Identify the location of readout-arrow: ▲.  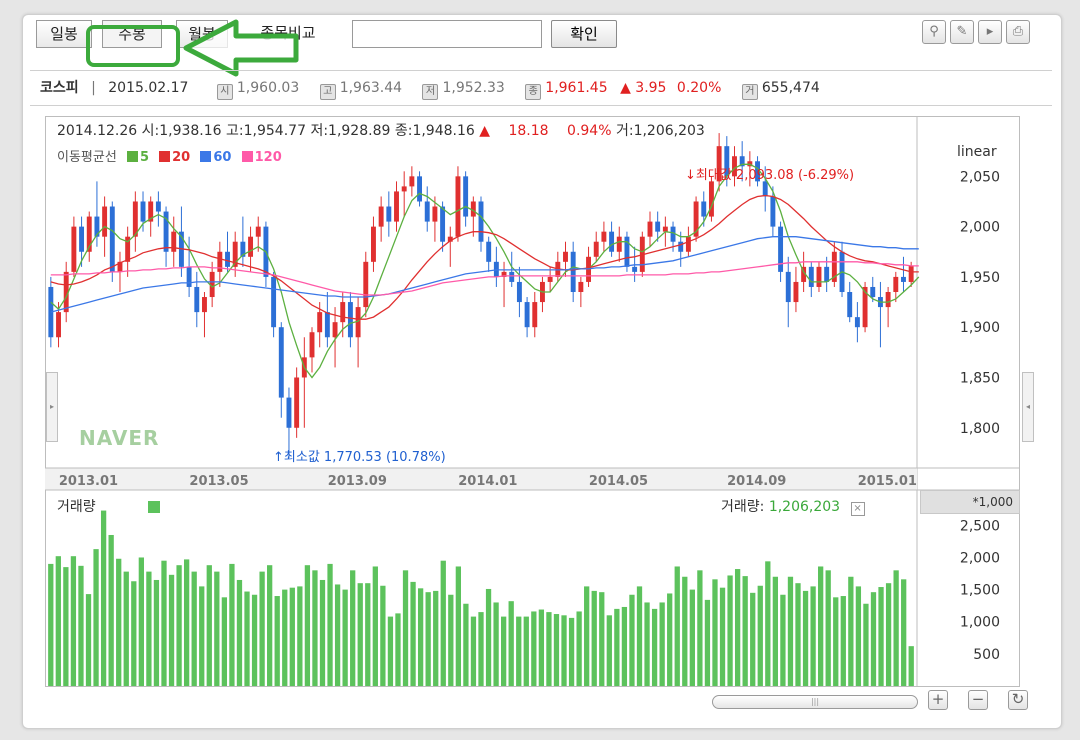
(485, 131).